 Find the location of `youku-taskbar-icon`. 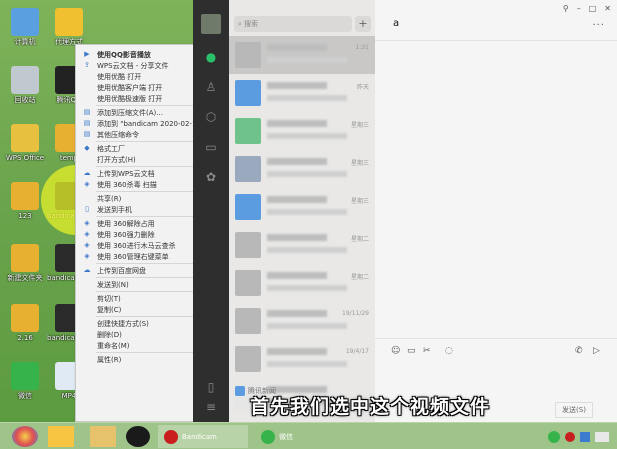

youku-taskbar-icon is located at coordinates (61, 436).